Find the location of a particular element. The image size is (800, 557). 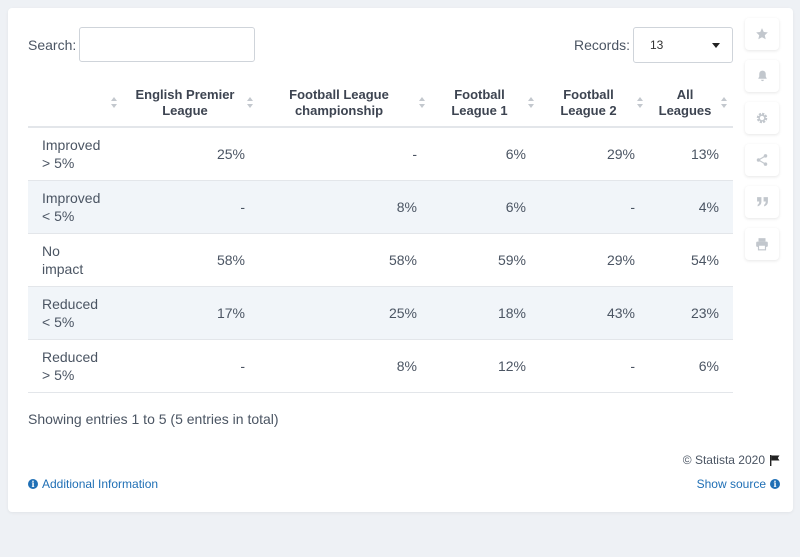

column-header-championship: Football League championship is located at coordinates (345, 104).